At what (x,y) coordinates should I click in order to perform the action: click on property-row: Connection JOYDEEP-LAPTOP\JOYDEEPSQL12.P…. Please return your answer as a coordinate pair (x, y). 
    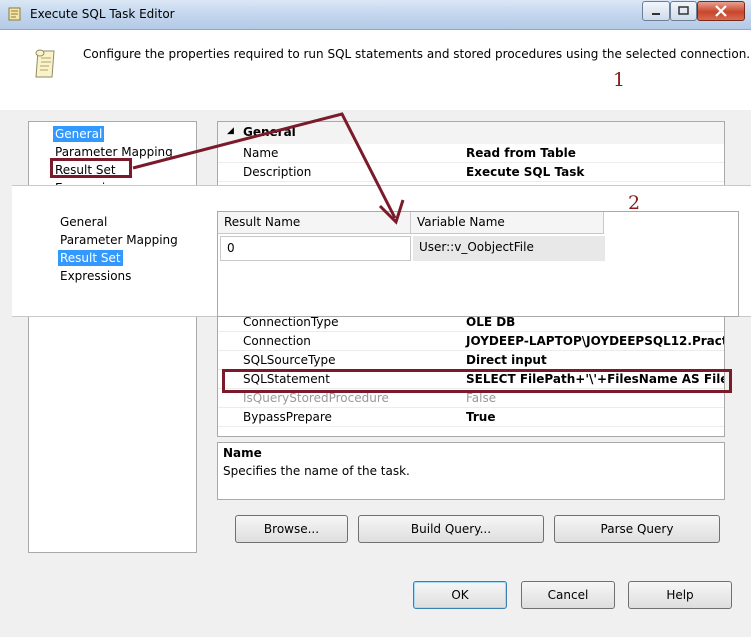
    Looking at the image, I should click on (471, 341).